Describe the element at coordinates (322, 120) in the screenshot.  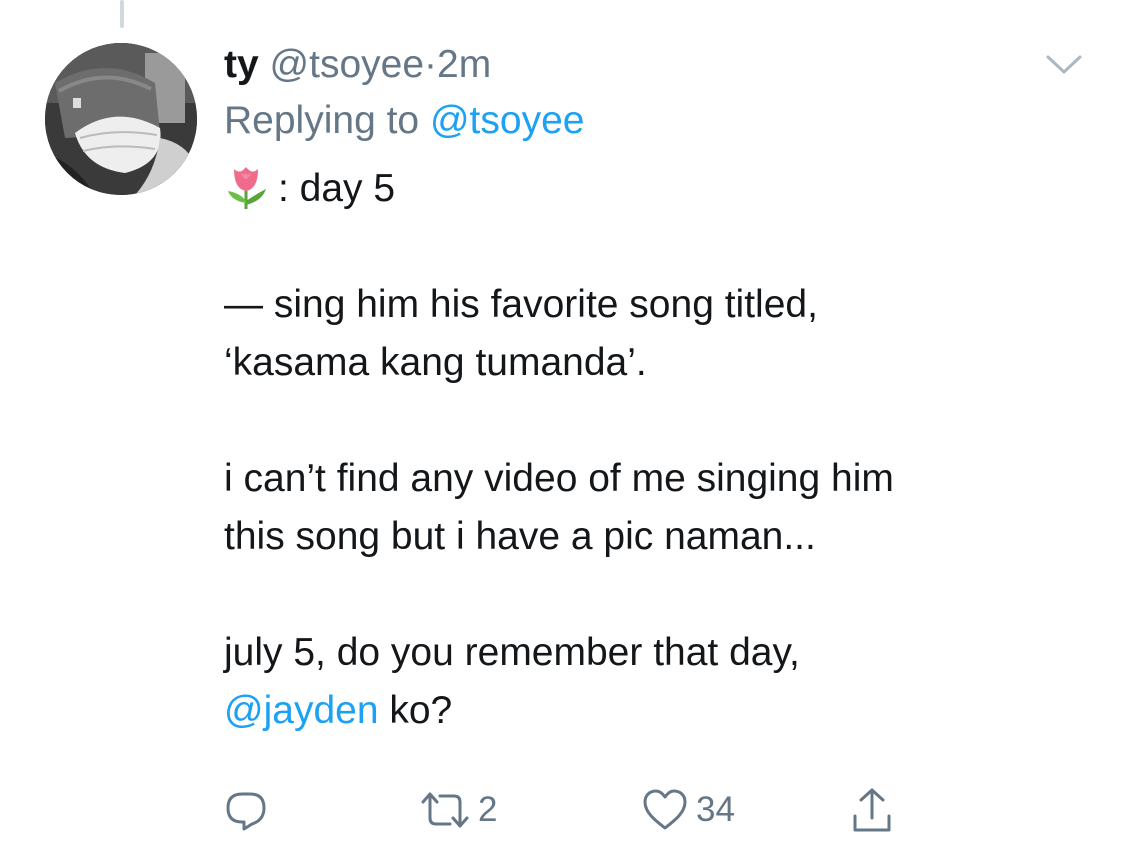
I see `replying-to-label: Replying to` at that location.